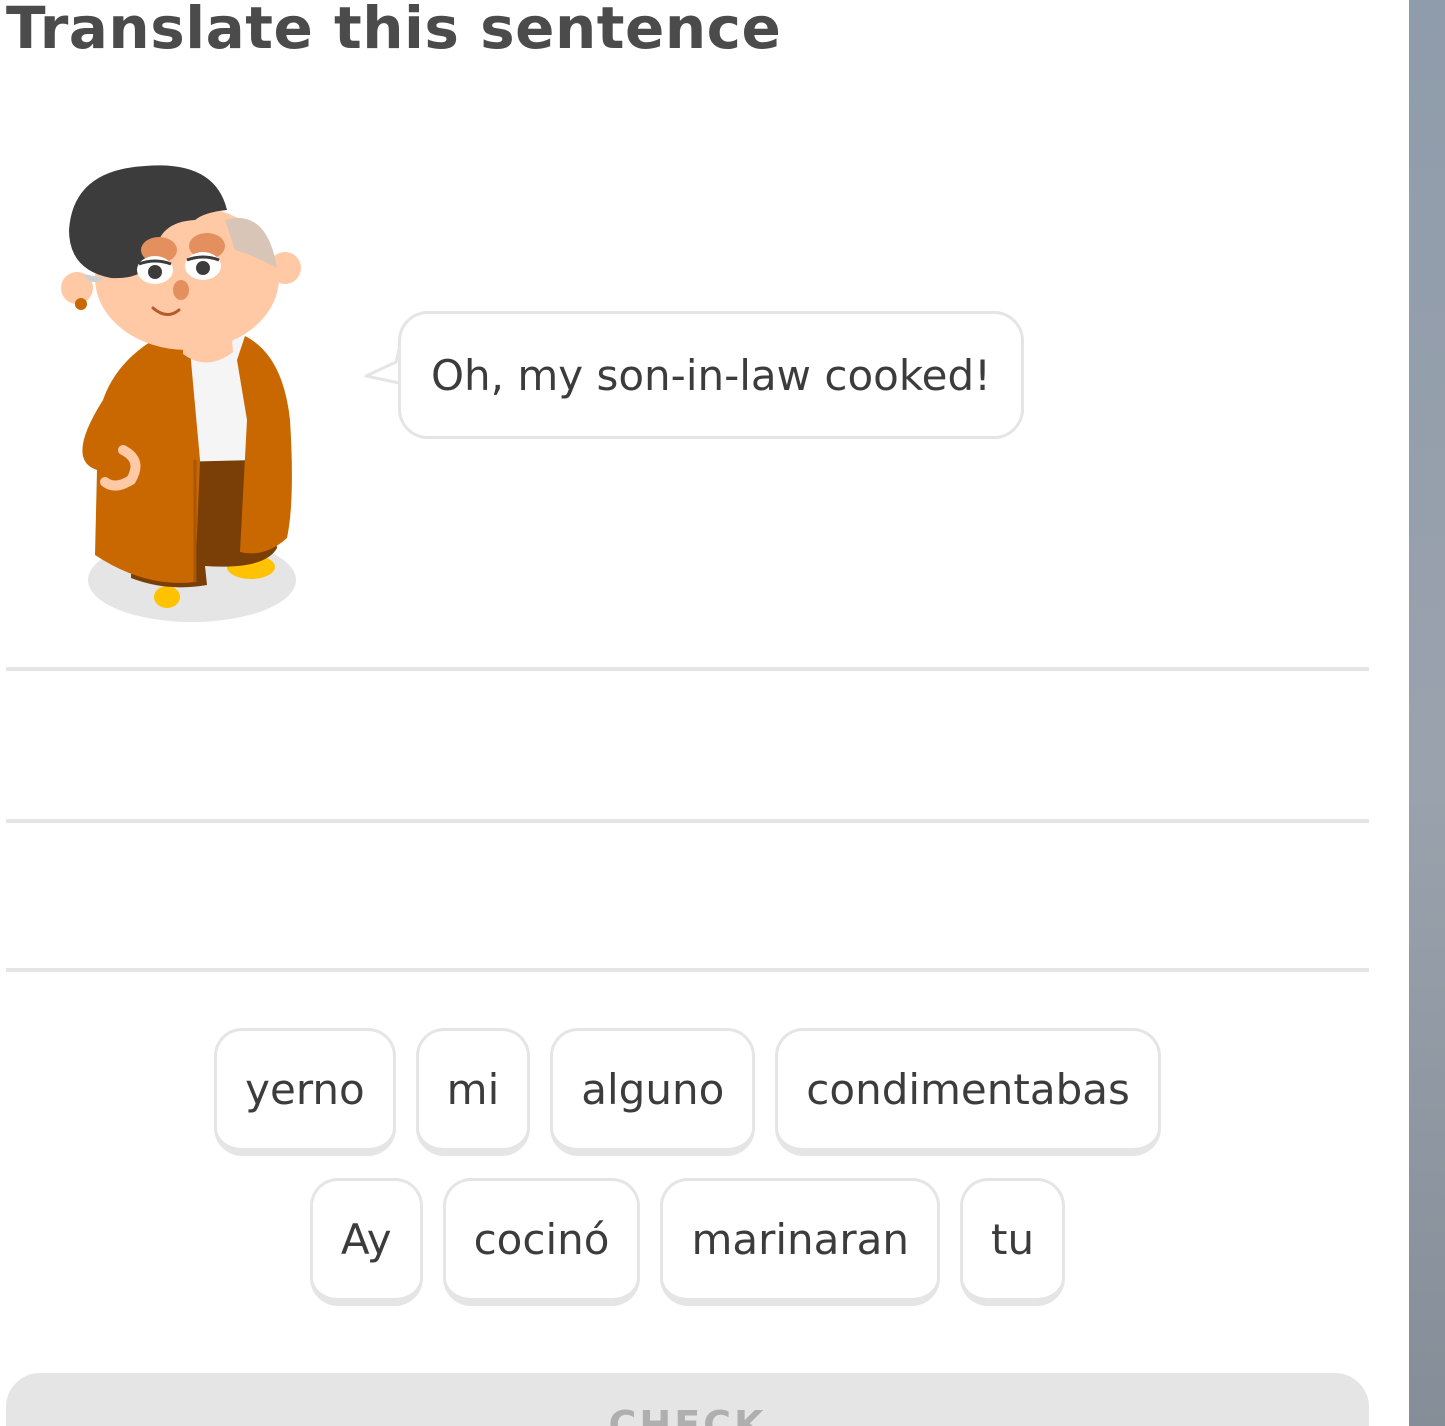  I want to click on speech-text: Oh, my son-in-law cooked!, so click(711, 375).